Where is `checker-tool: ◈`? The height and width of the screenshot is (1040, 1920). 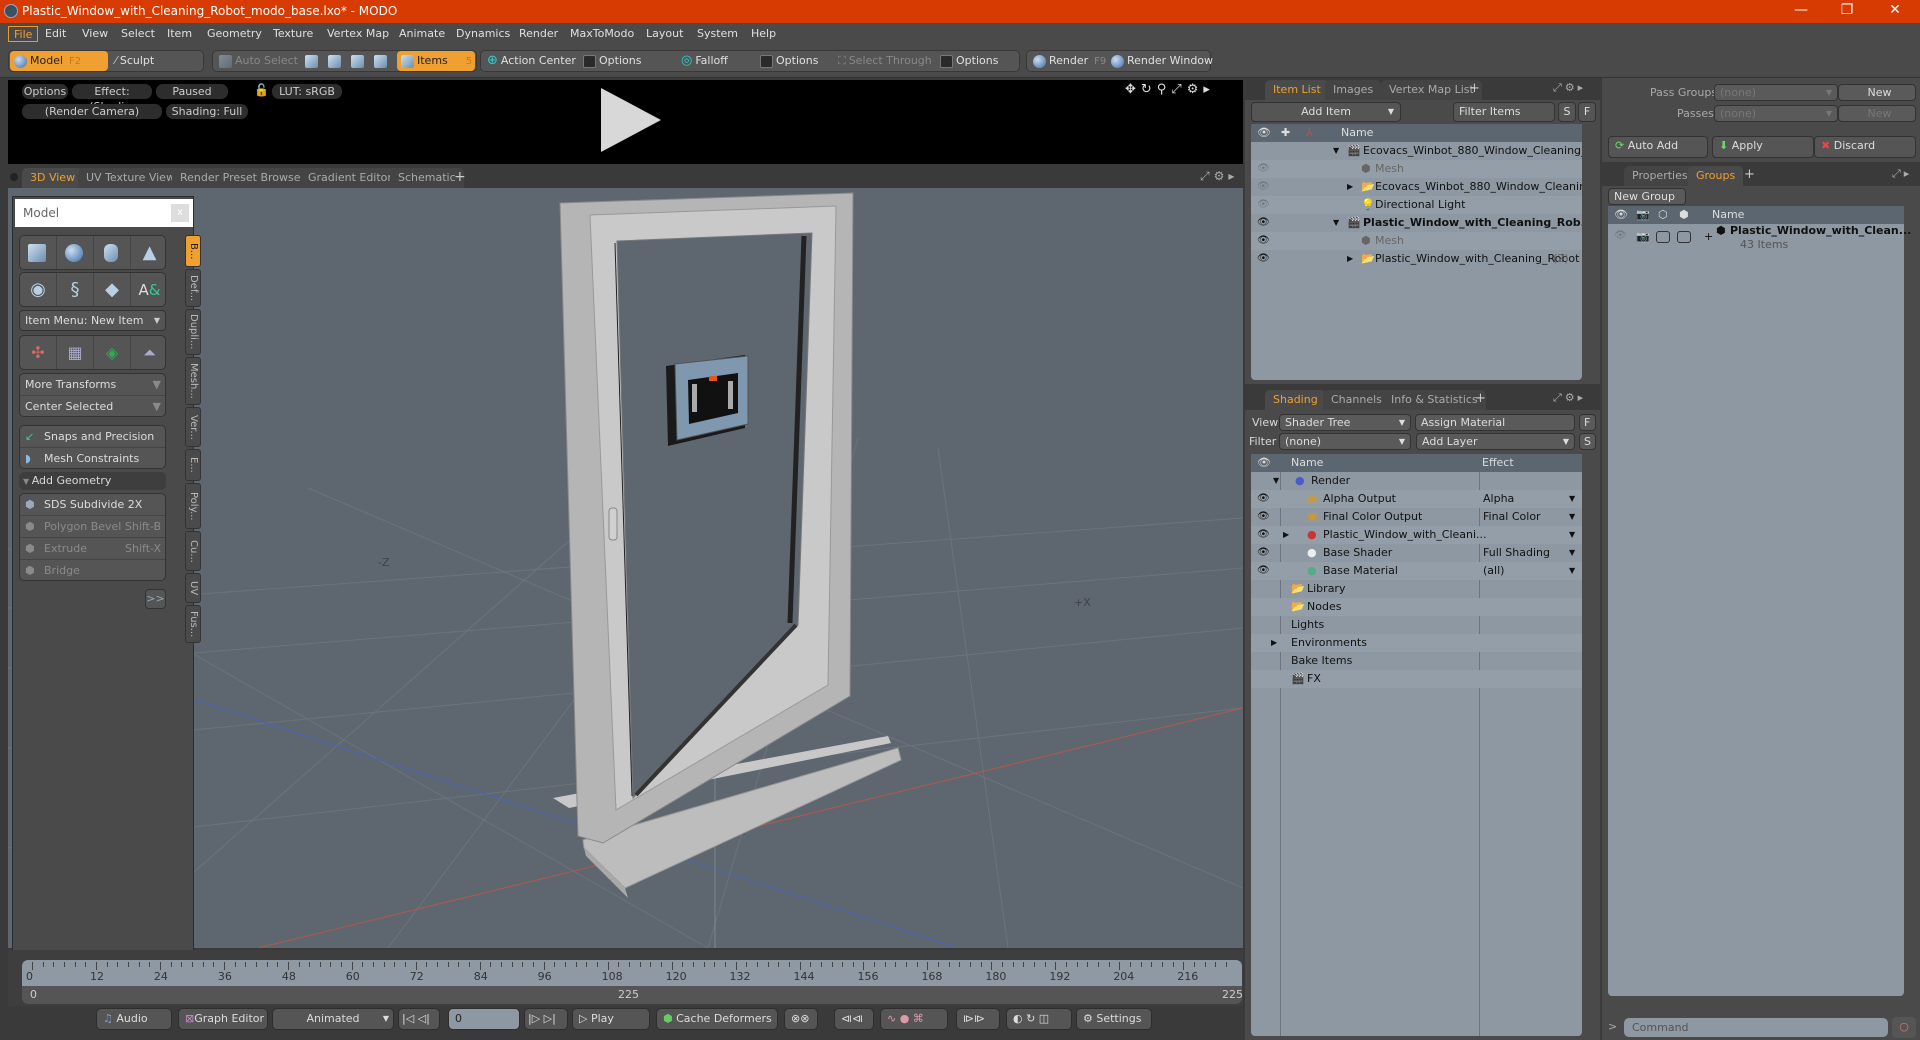 checker-tool: ◈ is located at coordinates (112, 352).